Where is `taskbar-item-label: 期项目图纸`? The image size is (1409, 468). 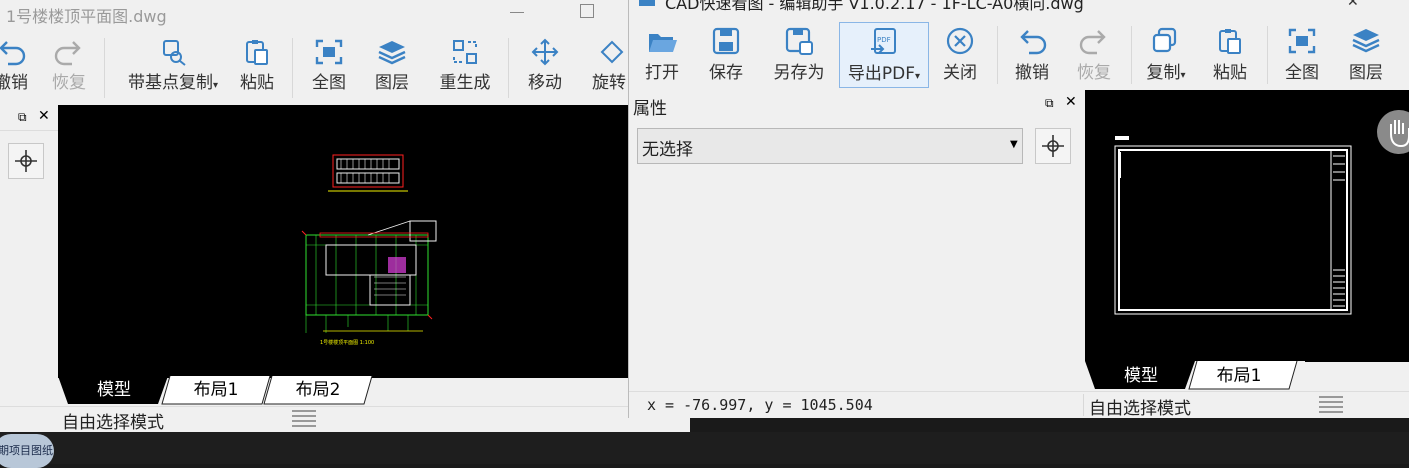
taskbar-item-label: 期项目图纸 is located at coordinates (26, 450).